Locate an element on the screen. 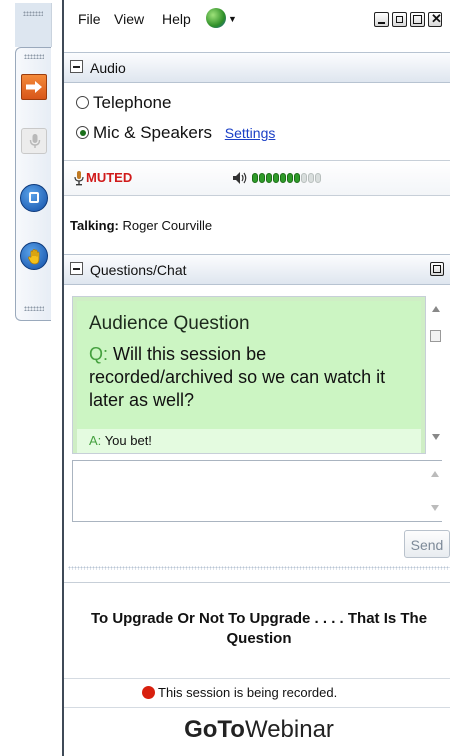 The image size is (450, 756). raise-hand-icon is located at coordinates (34, 257).